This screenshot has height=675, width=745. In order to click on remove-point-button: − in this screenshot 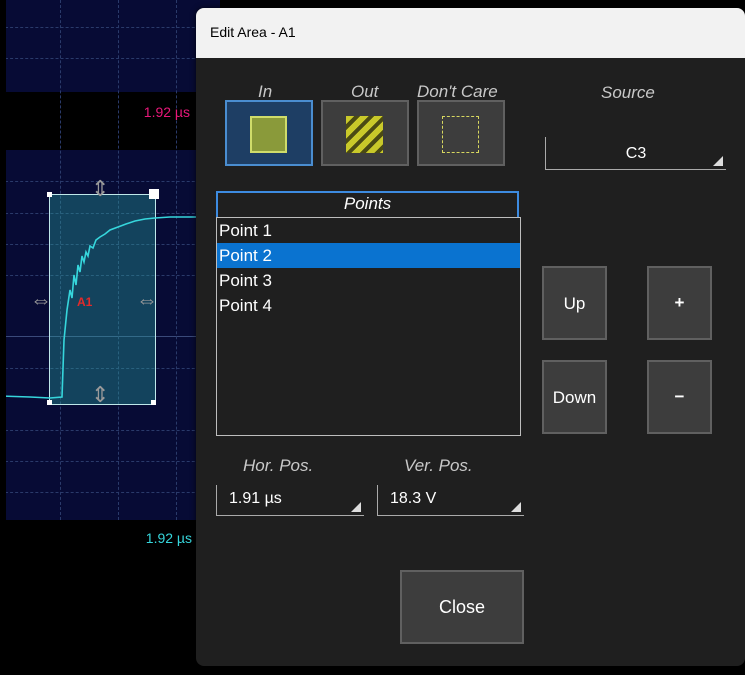, I will do `click(679, 397)`.